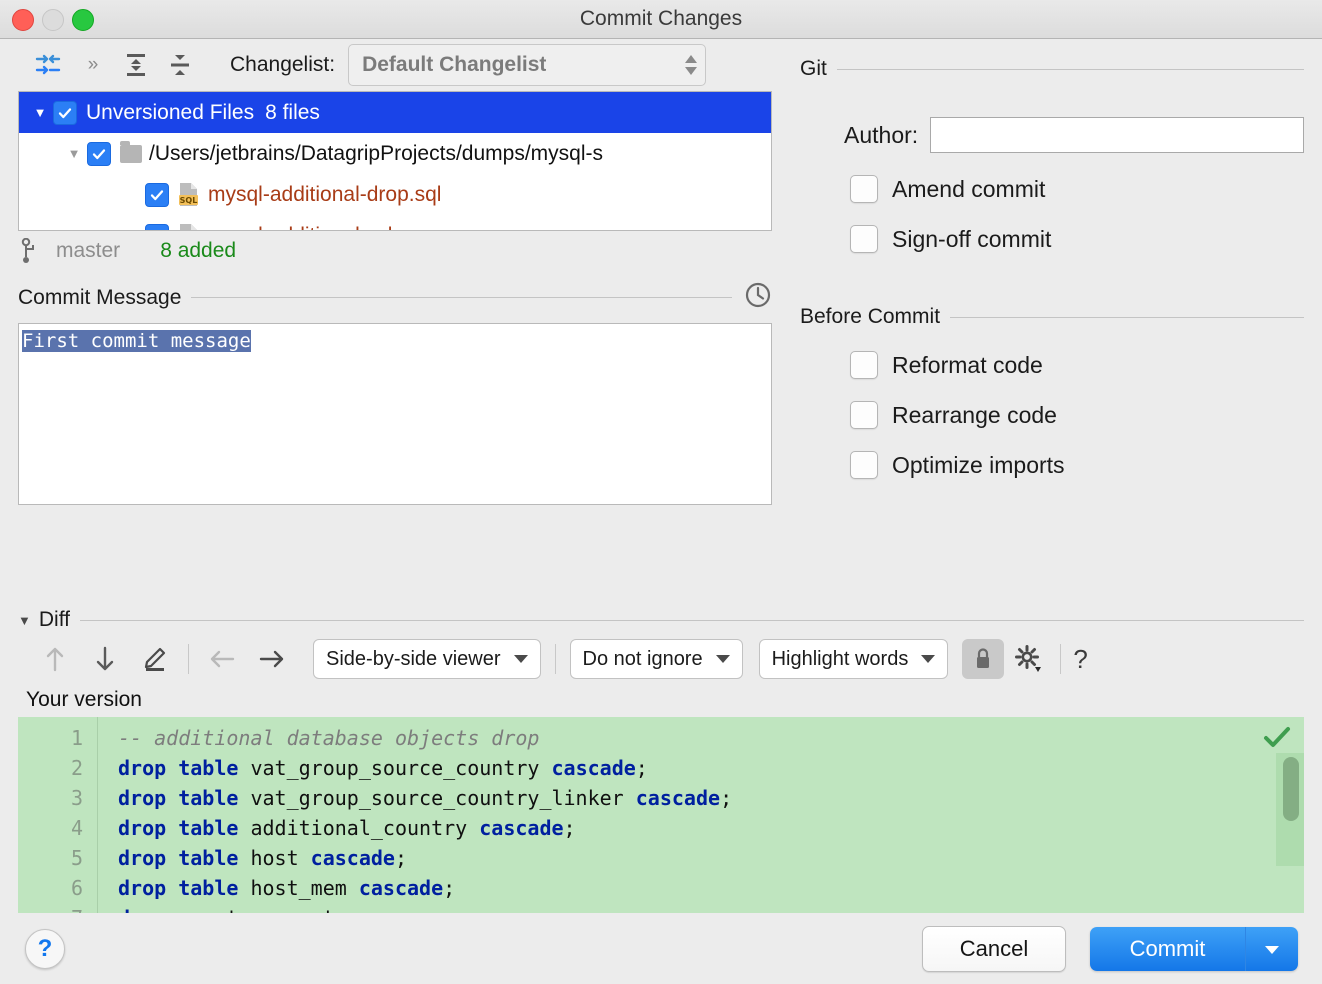  Describe the element at coordinates (136, 65) in the screenshot. I see `expand-all-icon` at that location.